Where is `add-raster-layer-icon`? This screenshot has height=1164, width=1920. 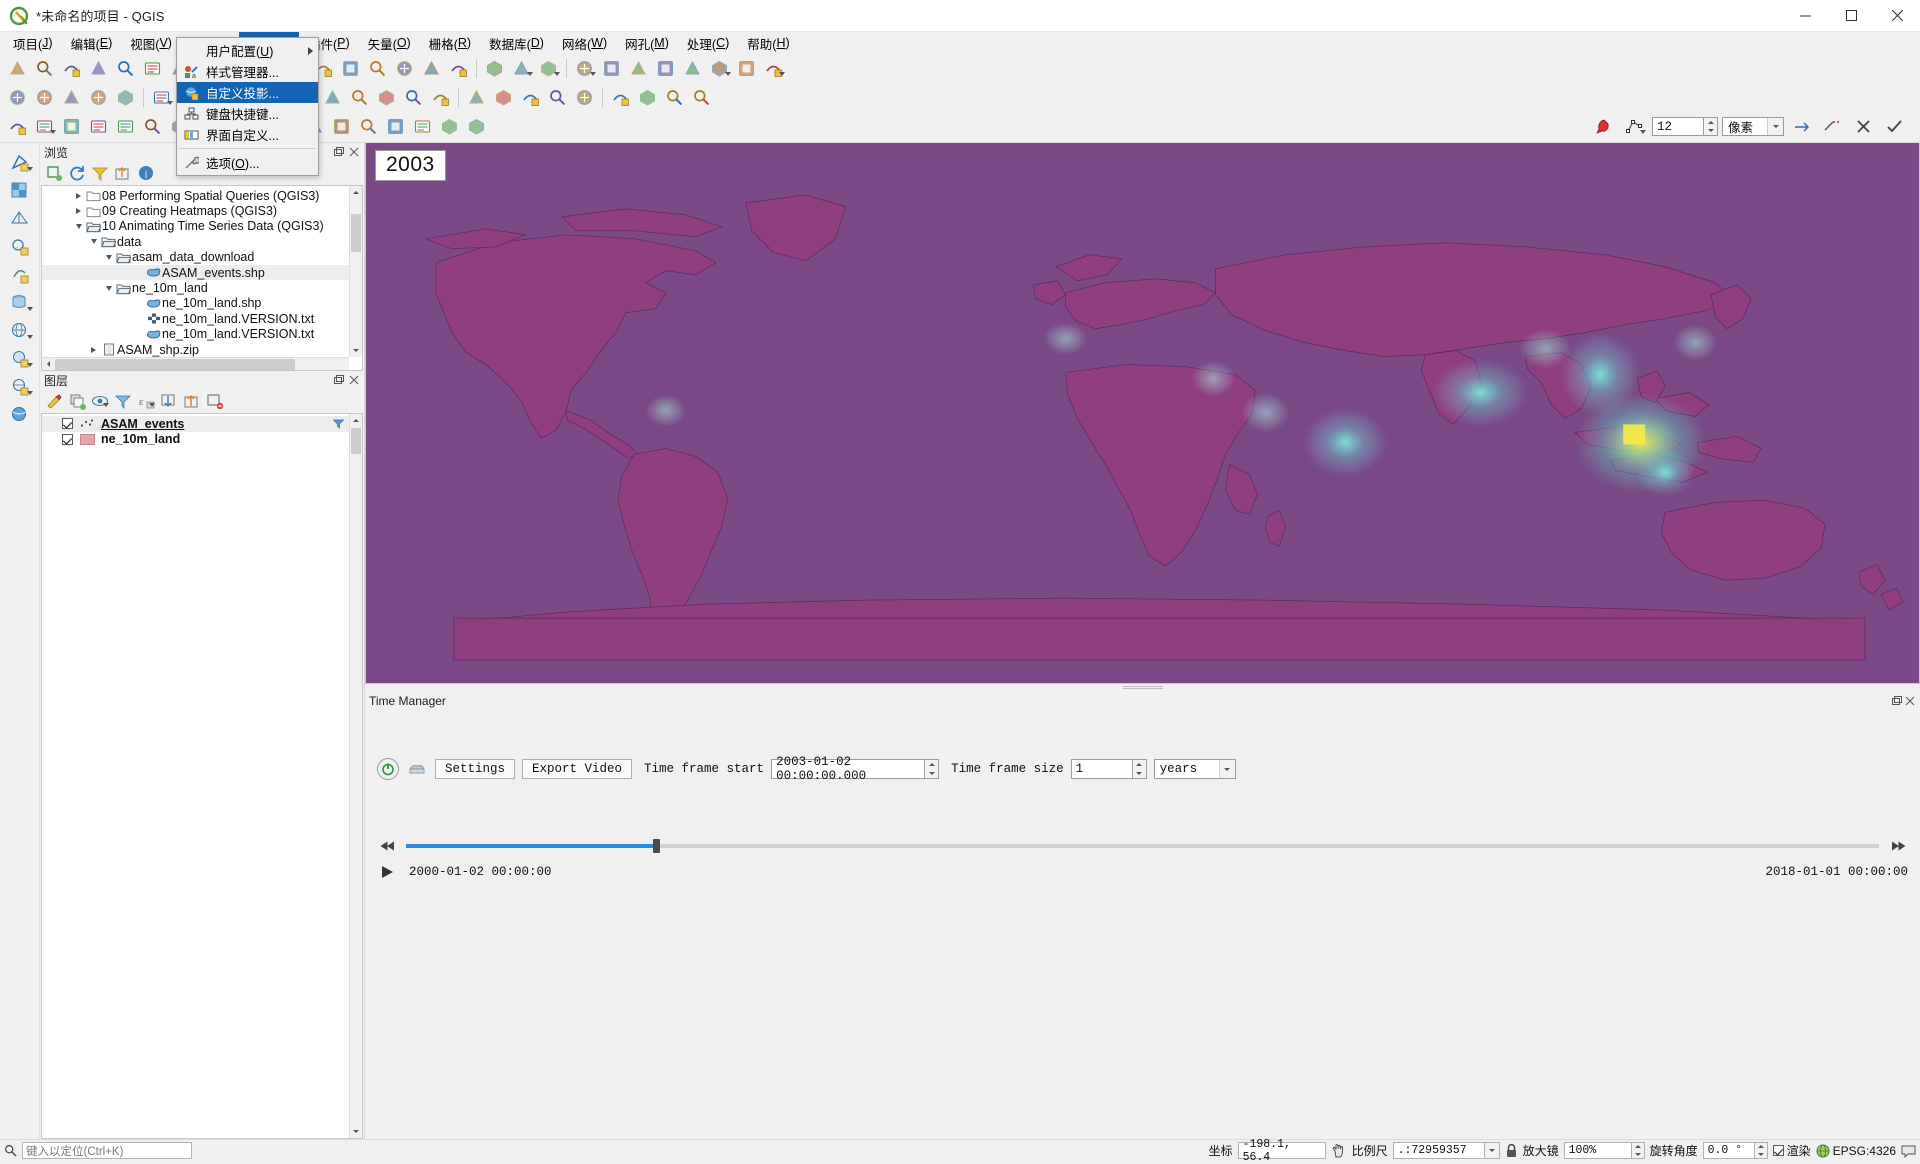 add-raster-layer-icon is located at coordinates (71, 97).